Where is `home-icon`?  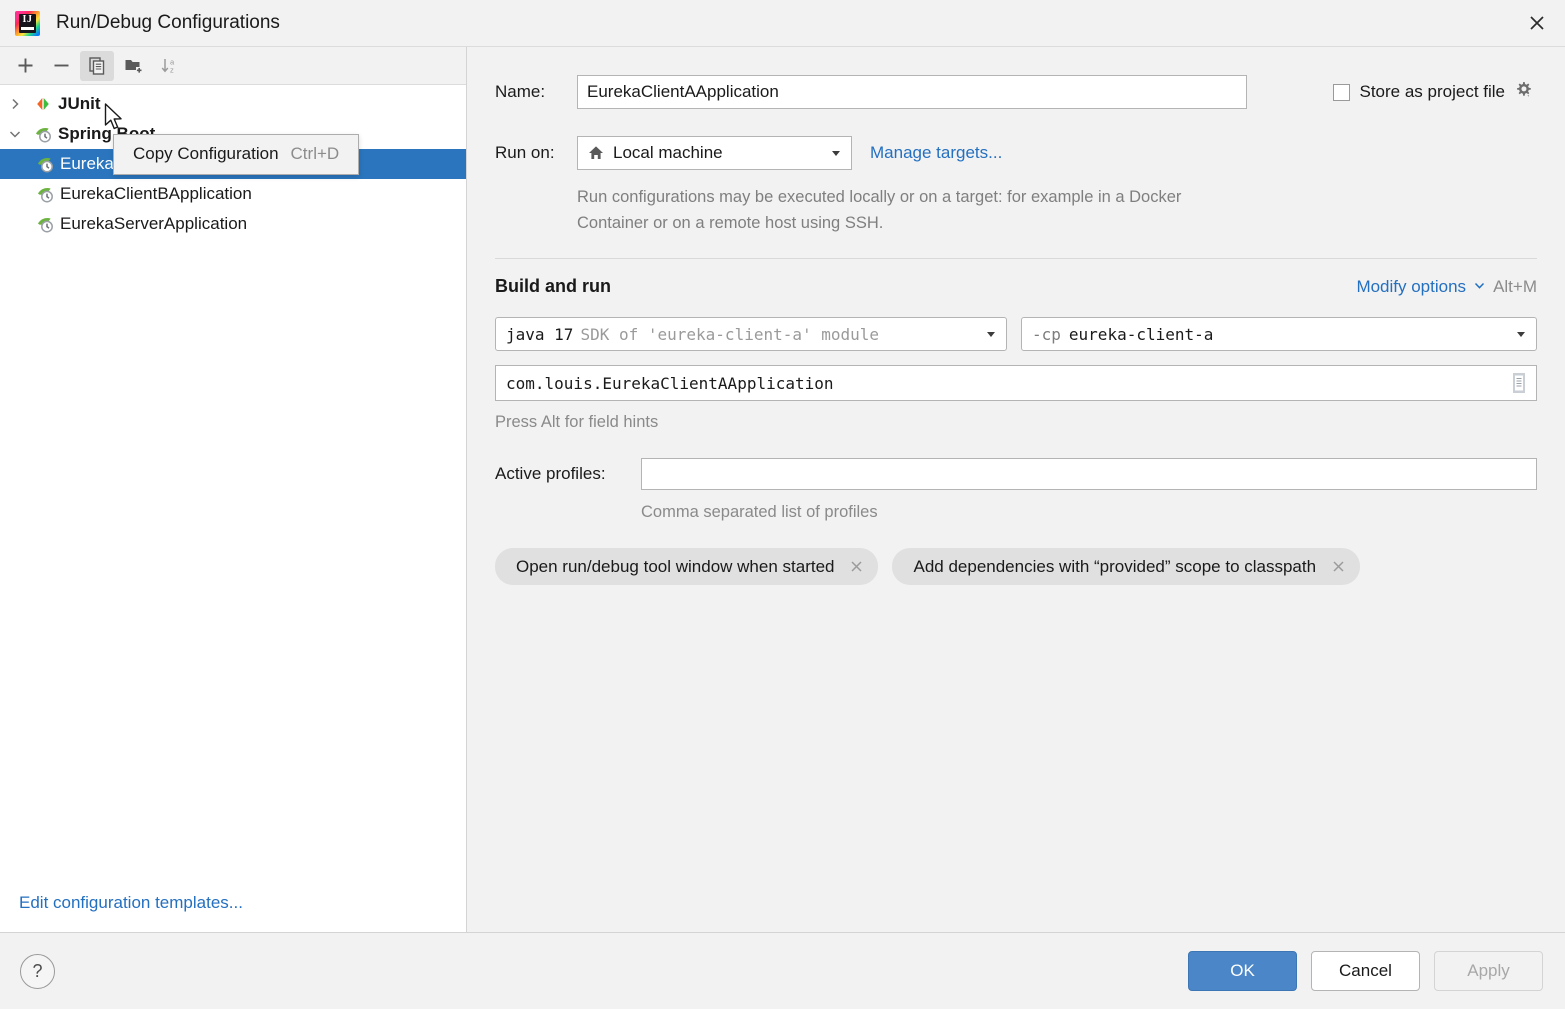 home-icon is located at coordinates (596, 153).